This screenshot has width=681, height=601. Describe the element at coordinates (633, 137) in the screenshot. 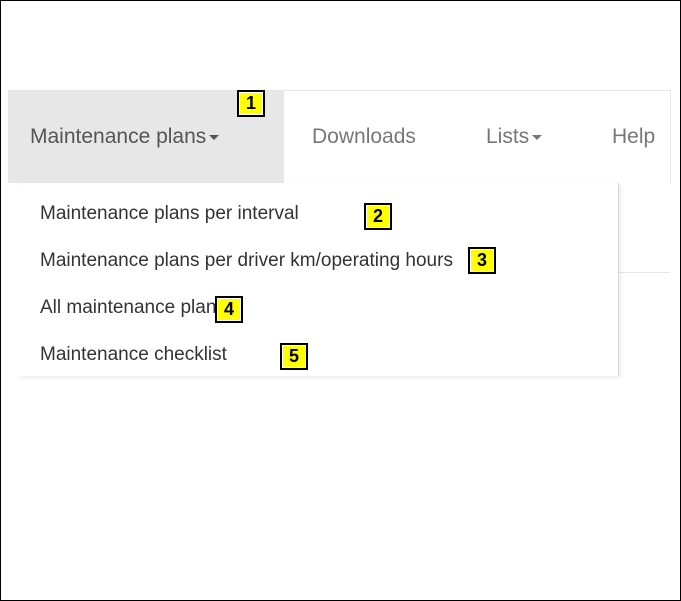

I see `nav-help: Help` at that location.